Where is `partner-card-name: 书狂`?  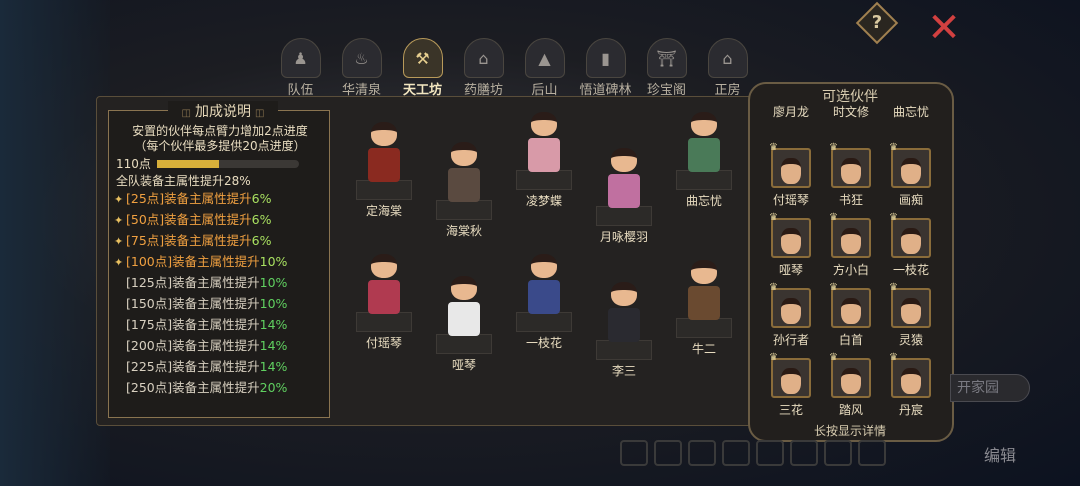 partner-card-name: 书狂 is located at coordinates (850, 200).